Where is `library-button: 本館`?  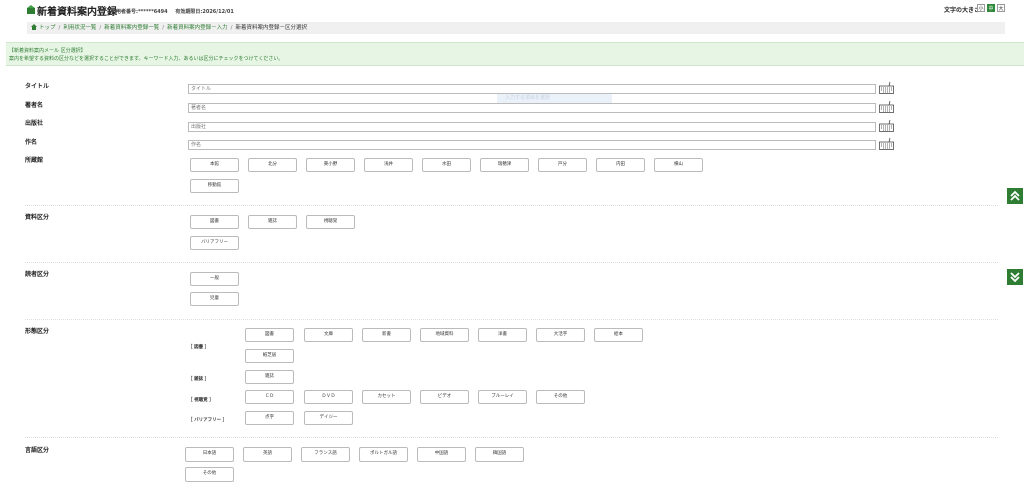
library-button: 本館 is located at coordinates (214, 165).